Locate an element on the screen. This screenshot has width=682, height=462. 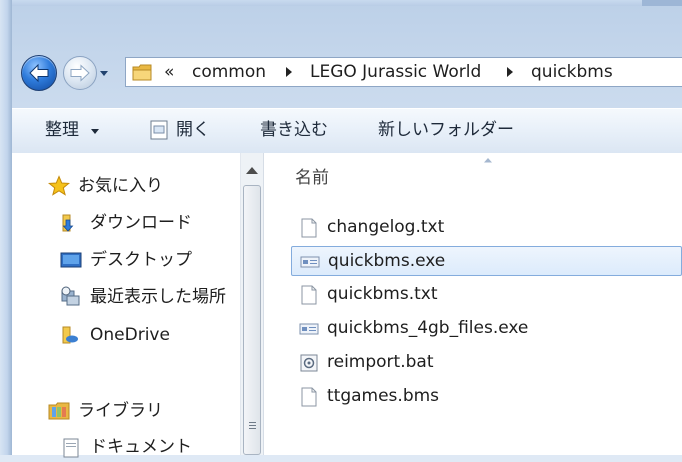
burn-button: 書き込む is located at coordinates (294, 130).